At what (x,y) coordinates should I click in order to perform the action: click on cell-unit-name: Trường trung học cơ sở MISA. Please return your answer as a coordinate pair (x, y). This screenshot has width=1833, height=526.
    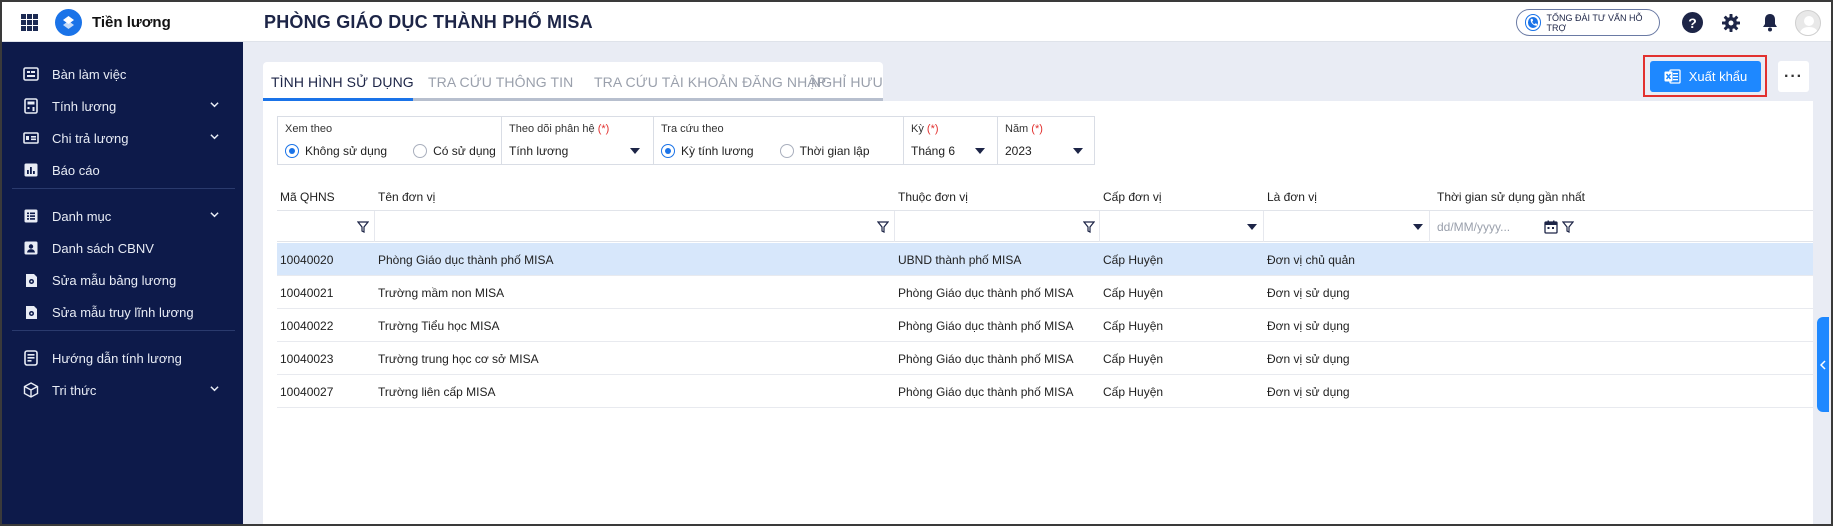
    Looking at the image, I should click on (458, 359).